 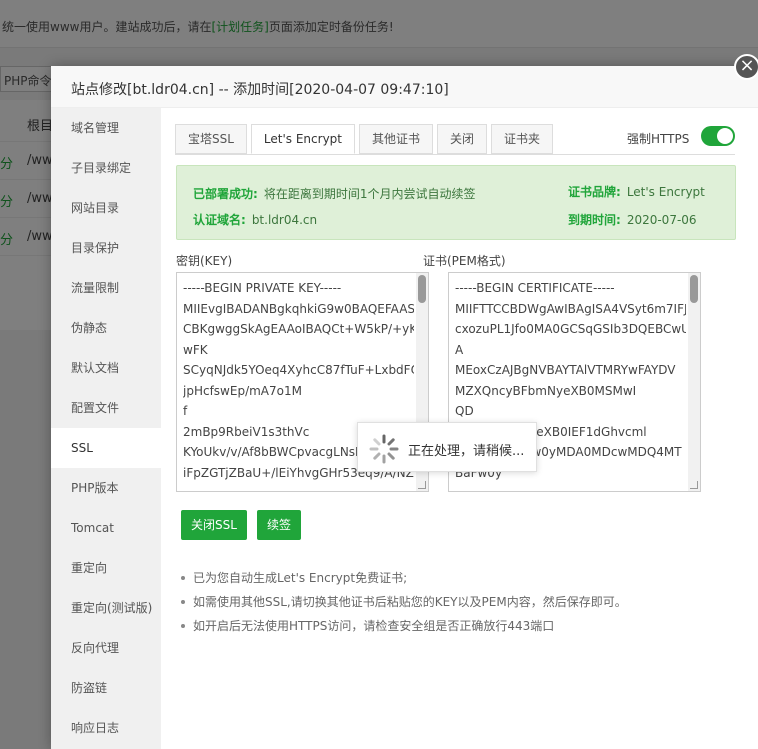 What do you see at coordinates (214, 525) in the screenshot?
I see `close-ssl-button: 关闭SSL` at bounding box center [214, 525].